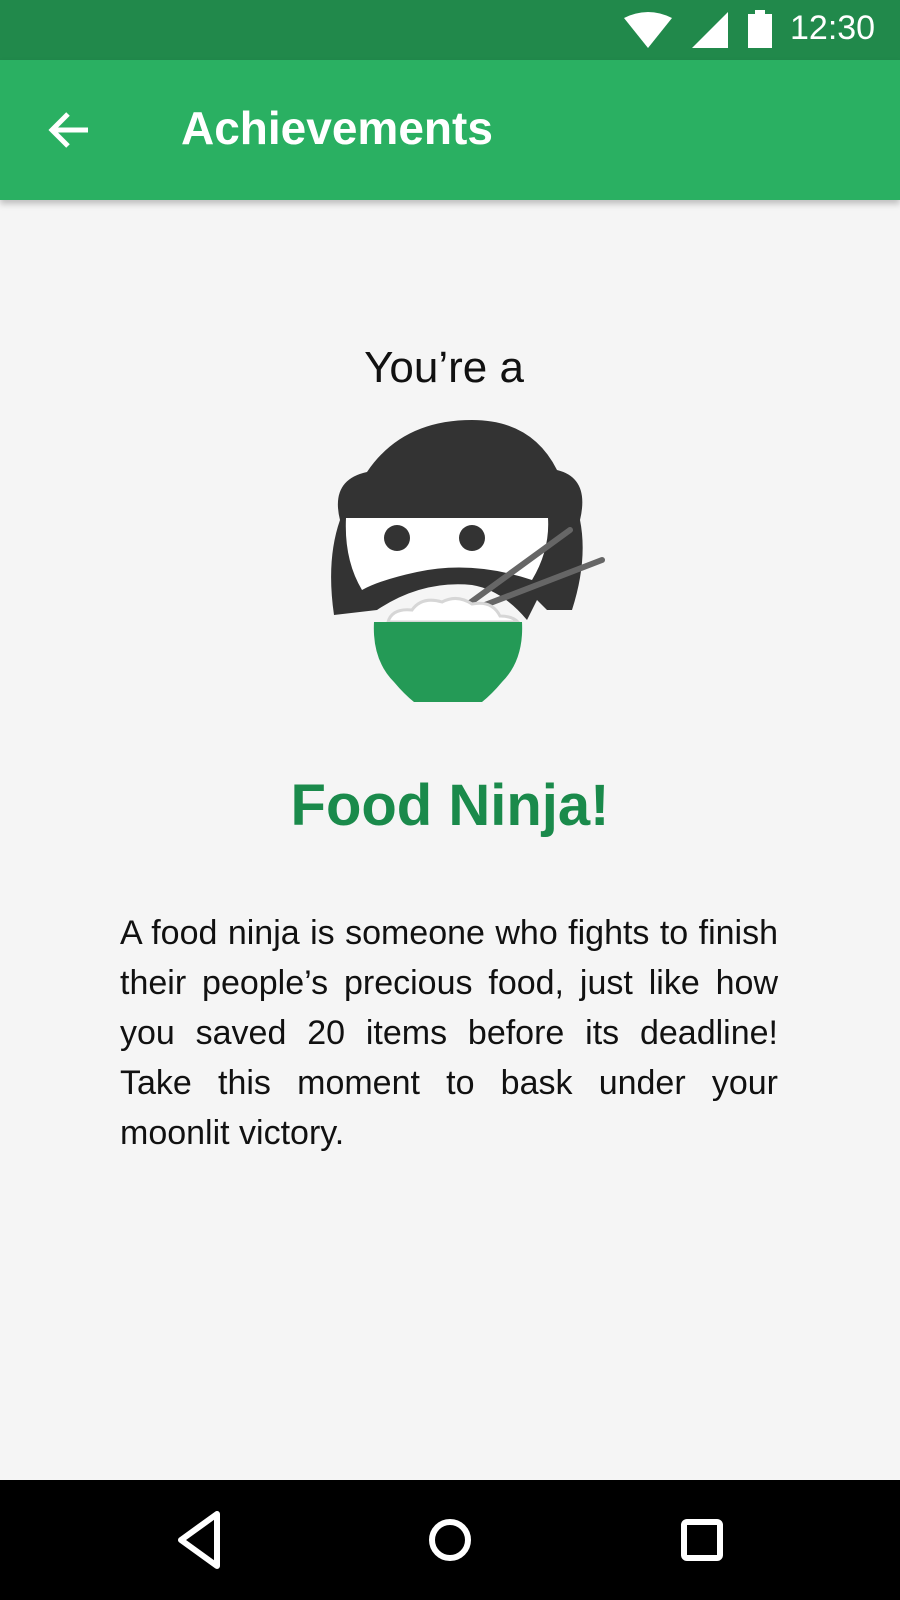 The width and height of the screenshot is (900, 1600). I want to click on nav-recents-button, so click(702, 1540).